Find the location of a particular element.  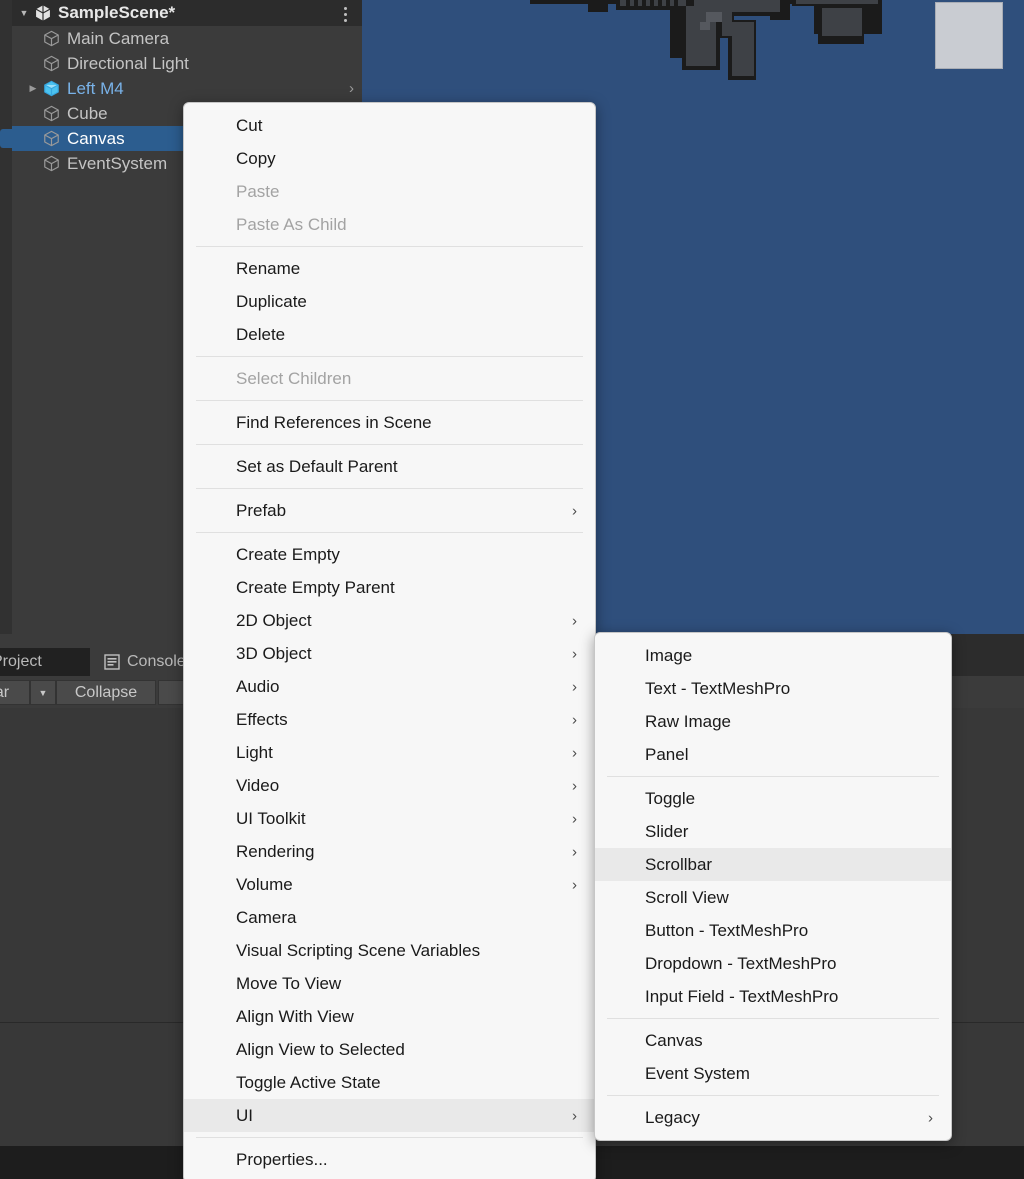

menu-item-camera: Camera is located at coordinates (389, 917).